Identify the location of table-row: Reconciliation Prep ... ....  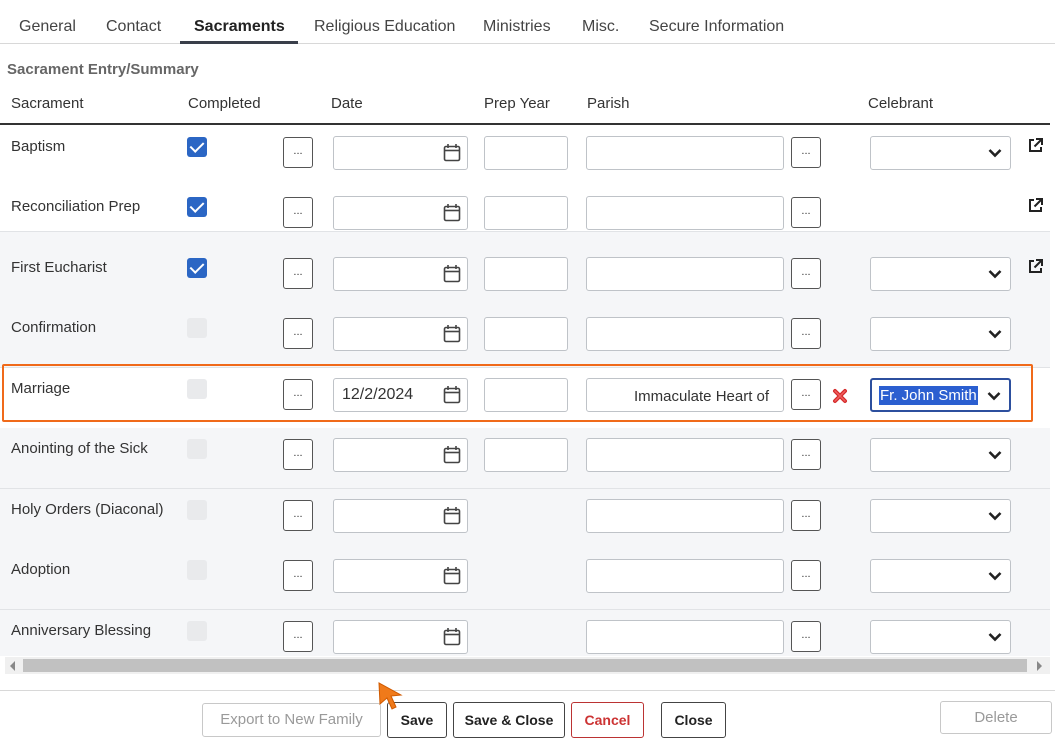
(525, 209).